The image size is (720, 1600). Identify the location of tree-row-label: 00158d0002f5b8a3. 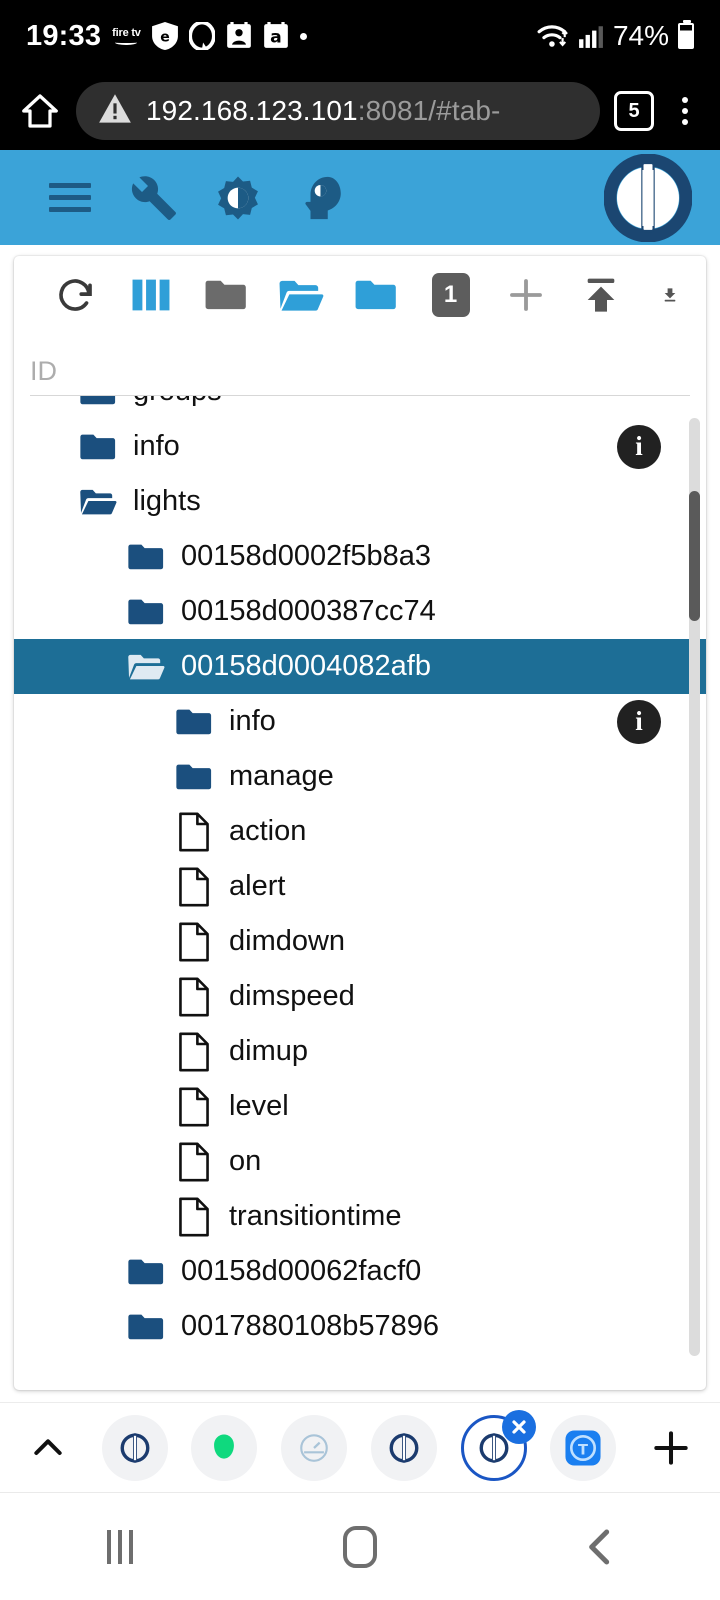
(306, 556).